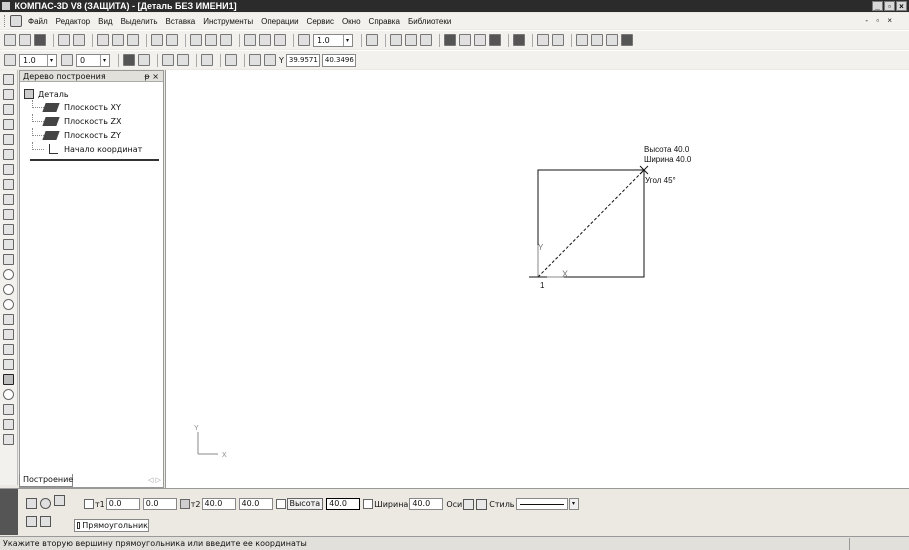 This screenshot has height=550, width=909. Describe the element at coordinates (255, 60) in the screenshot. I see `round-icon` at that location.